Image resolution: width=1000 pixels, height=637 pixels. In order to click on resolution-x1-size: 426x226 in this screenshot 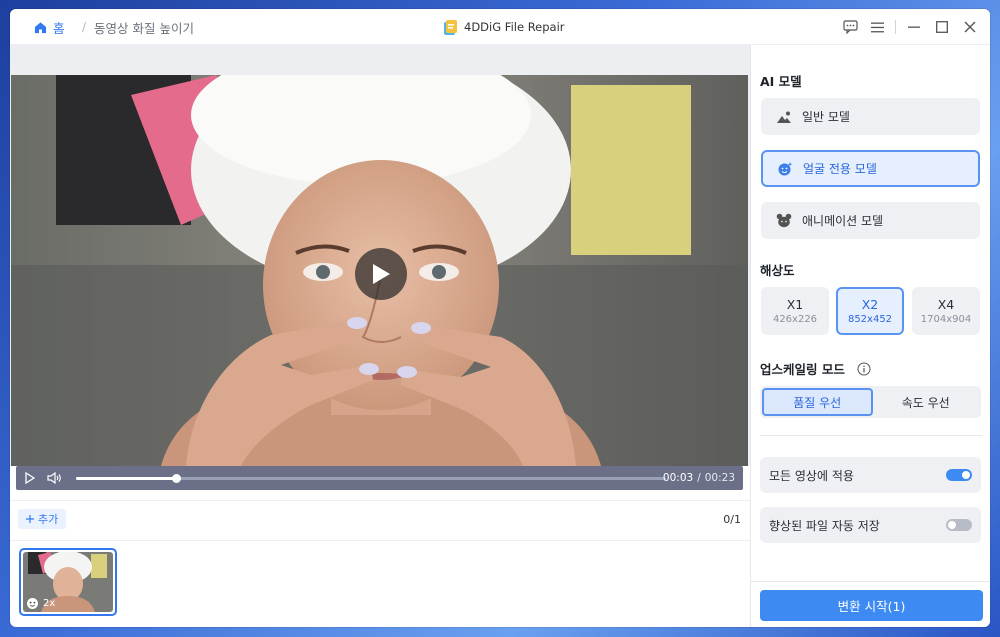, I will do `click(795, 319)`.